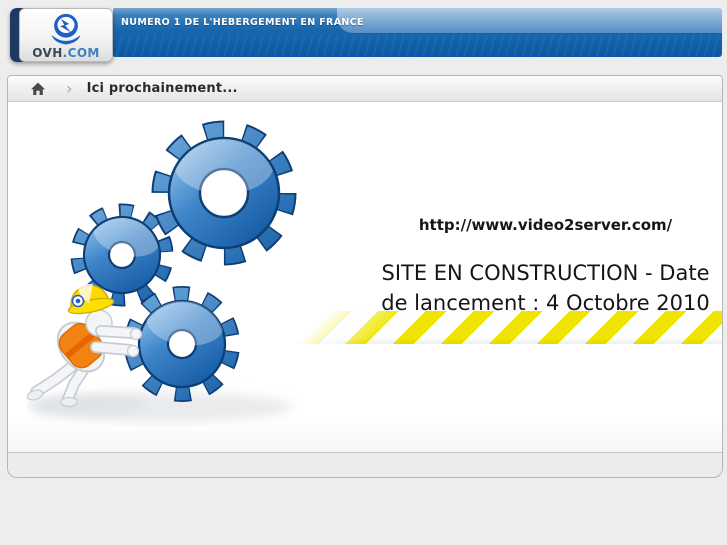 This screenshot has width=727, height=545. I want to click on ovh-logo-card: OVH.COM, so click(66, 35).